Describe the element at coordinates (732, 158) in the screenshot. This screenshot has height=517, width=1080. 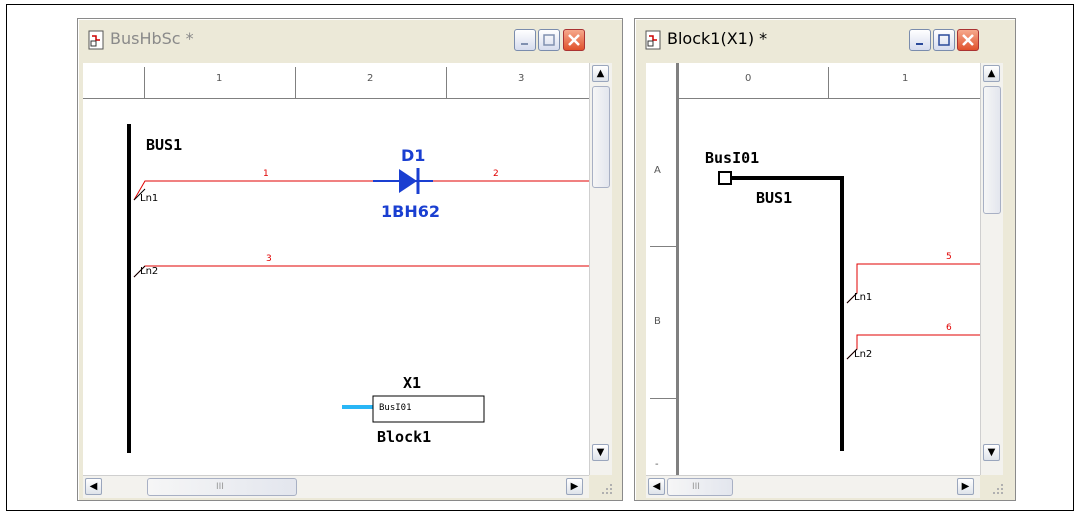
I see `port-name-label: BusI01` at that location.